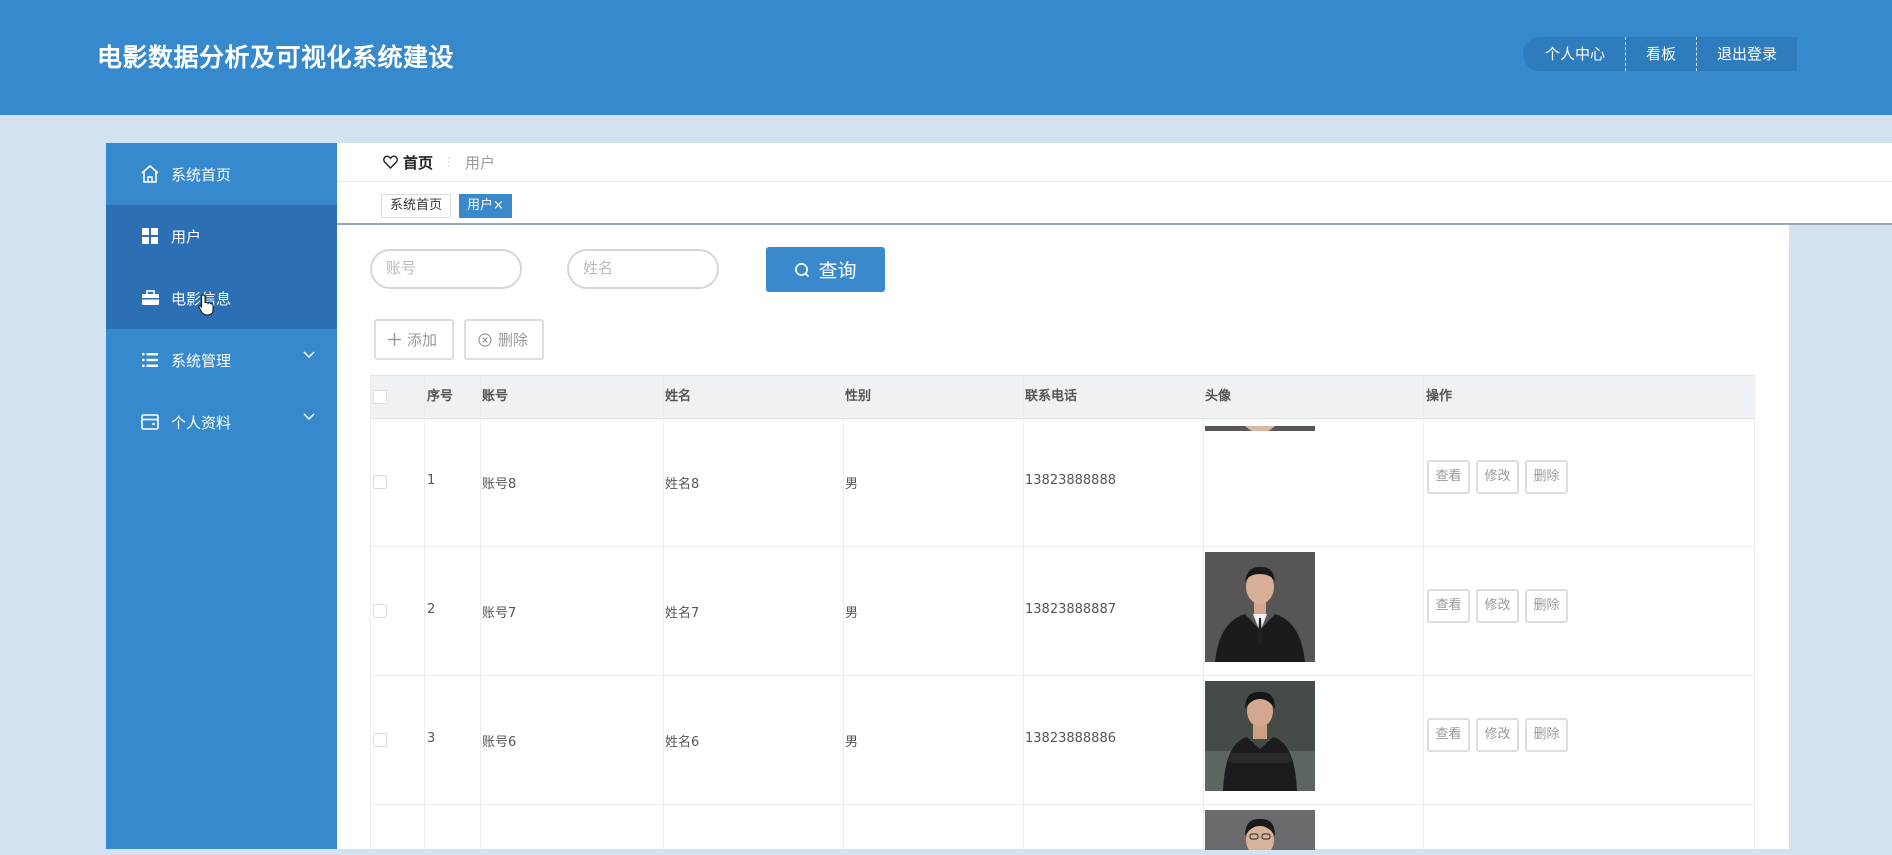 The image size is (1892, 855). What do you see at coordinates (150, 298) in the screenshot?
I see `briefcase-icon` at bounding box center [150, 298].